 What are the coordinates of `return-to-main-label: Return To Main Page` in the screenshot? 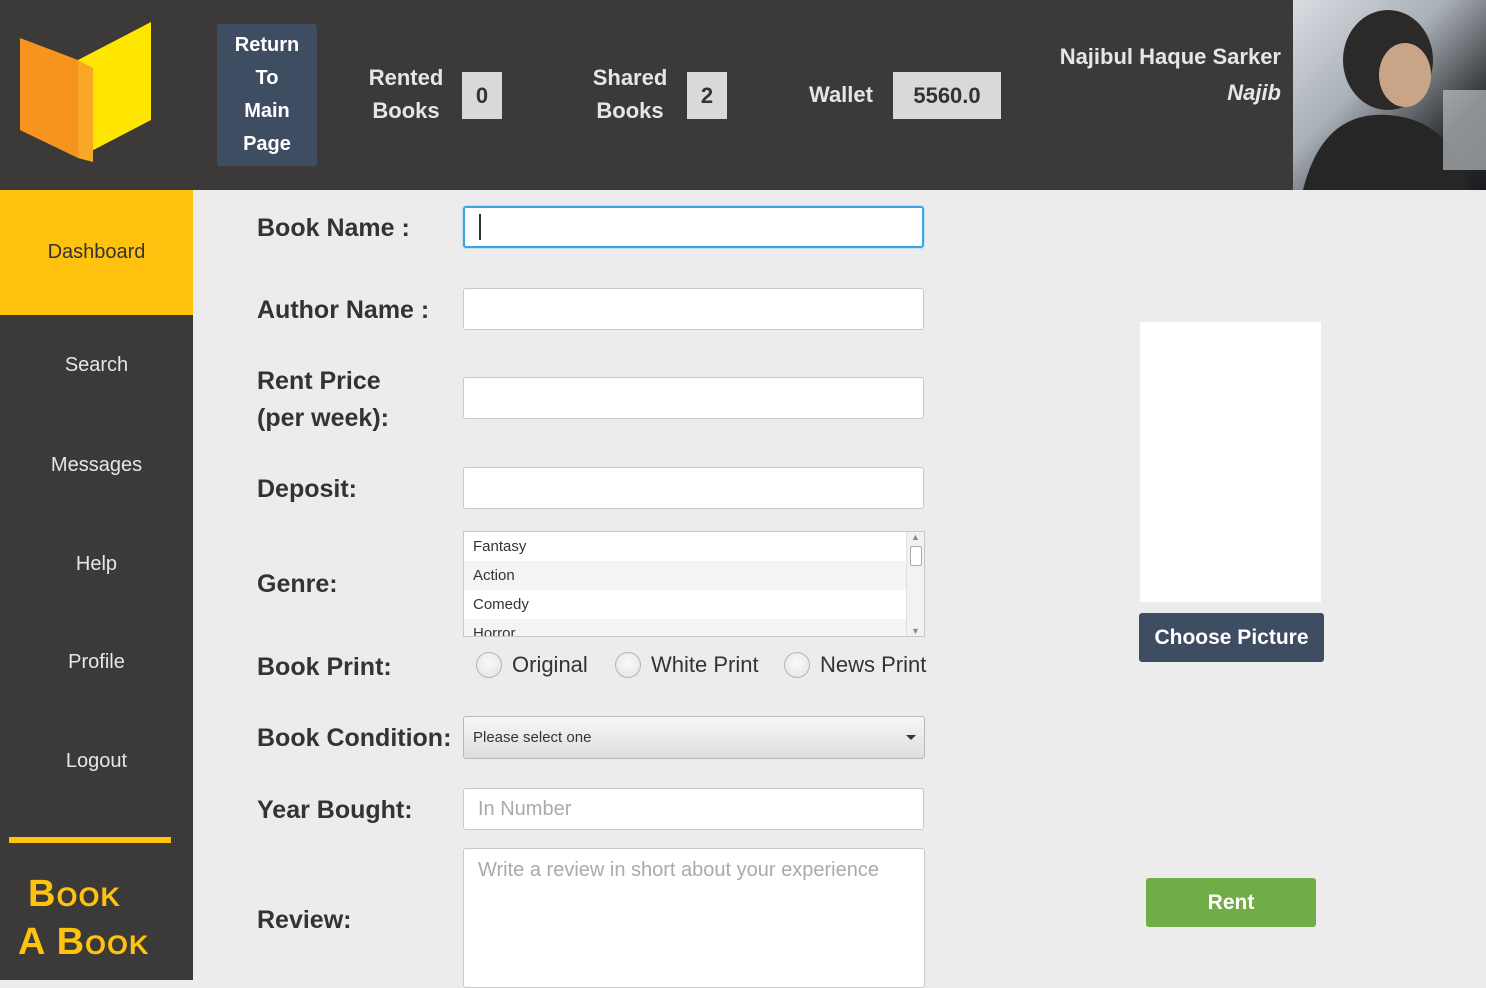 It's located at (267, 94).